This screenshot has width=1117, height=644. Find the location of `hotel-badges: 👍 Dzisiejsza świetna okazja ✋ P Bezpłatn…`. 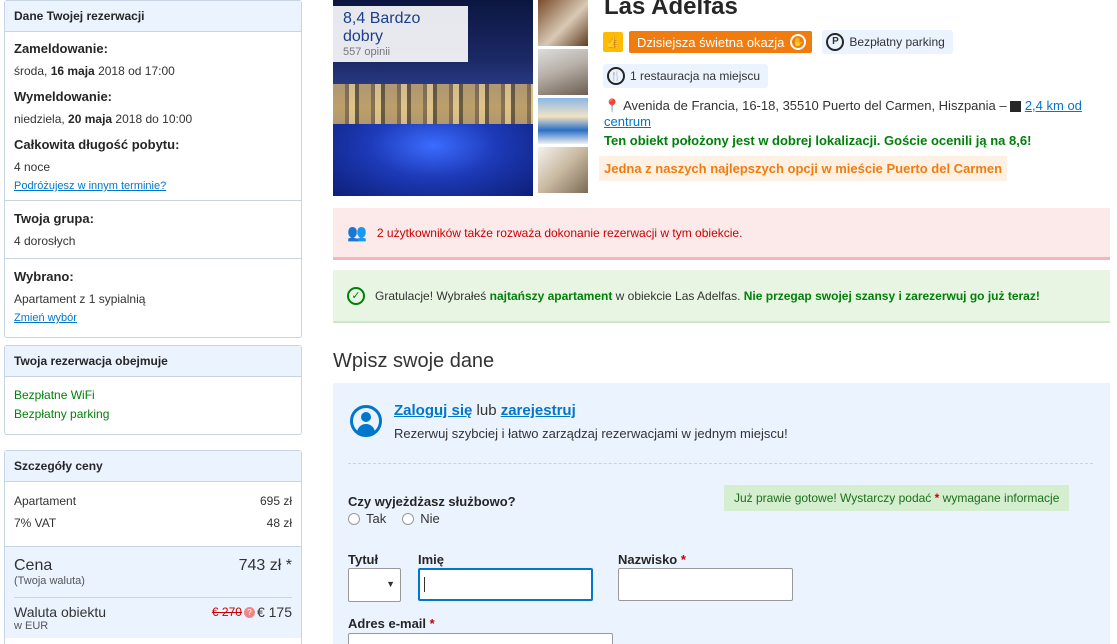

hotel-badges: 👍 Dzisiejsza świetna okazja ✋ P Bezpłatn… is located at coordinates (778, 42).